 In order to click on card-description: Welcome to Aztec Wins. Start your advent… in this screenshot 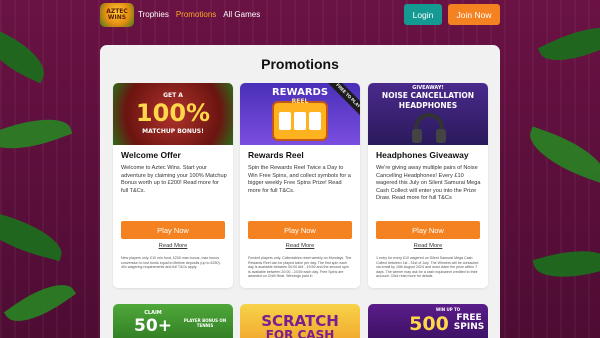, I will do `click(174, 179)`.